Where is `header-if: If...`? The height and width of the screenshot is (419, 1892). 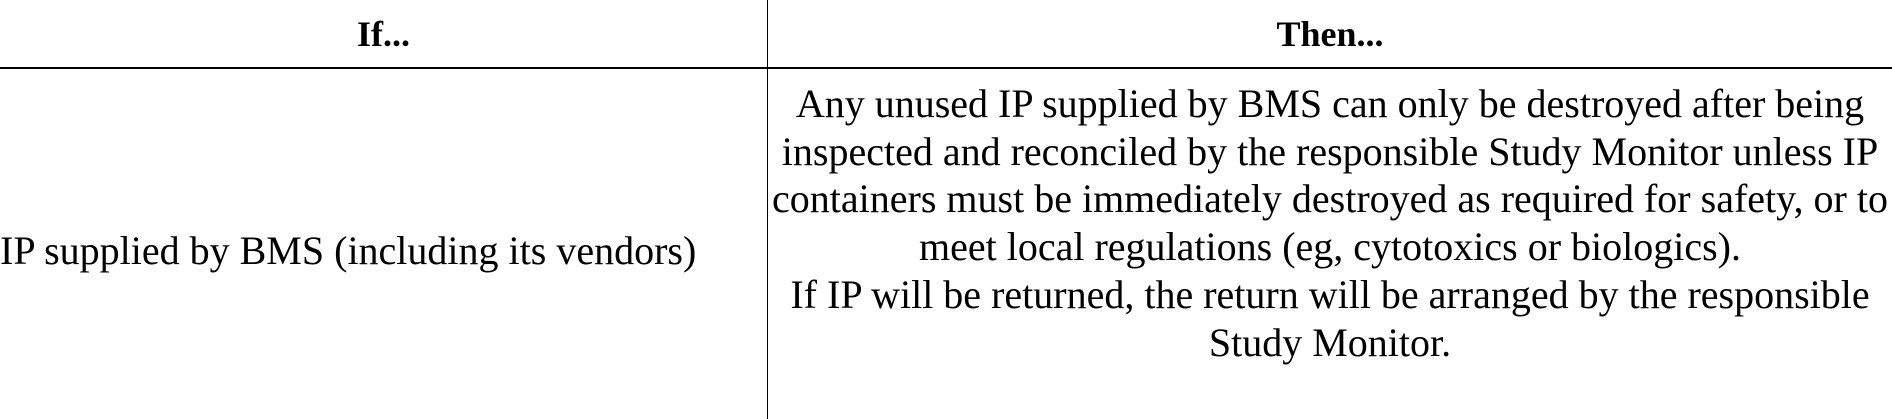 header-if: If... is located at coordinates (383, 33).